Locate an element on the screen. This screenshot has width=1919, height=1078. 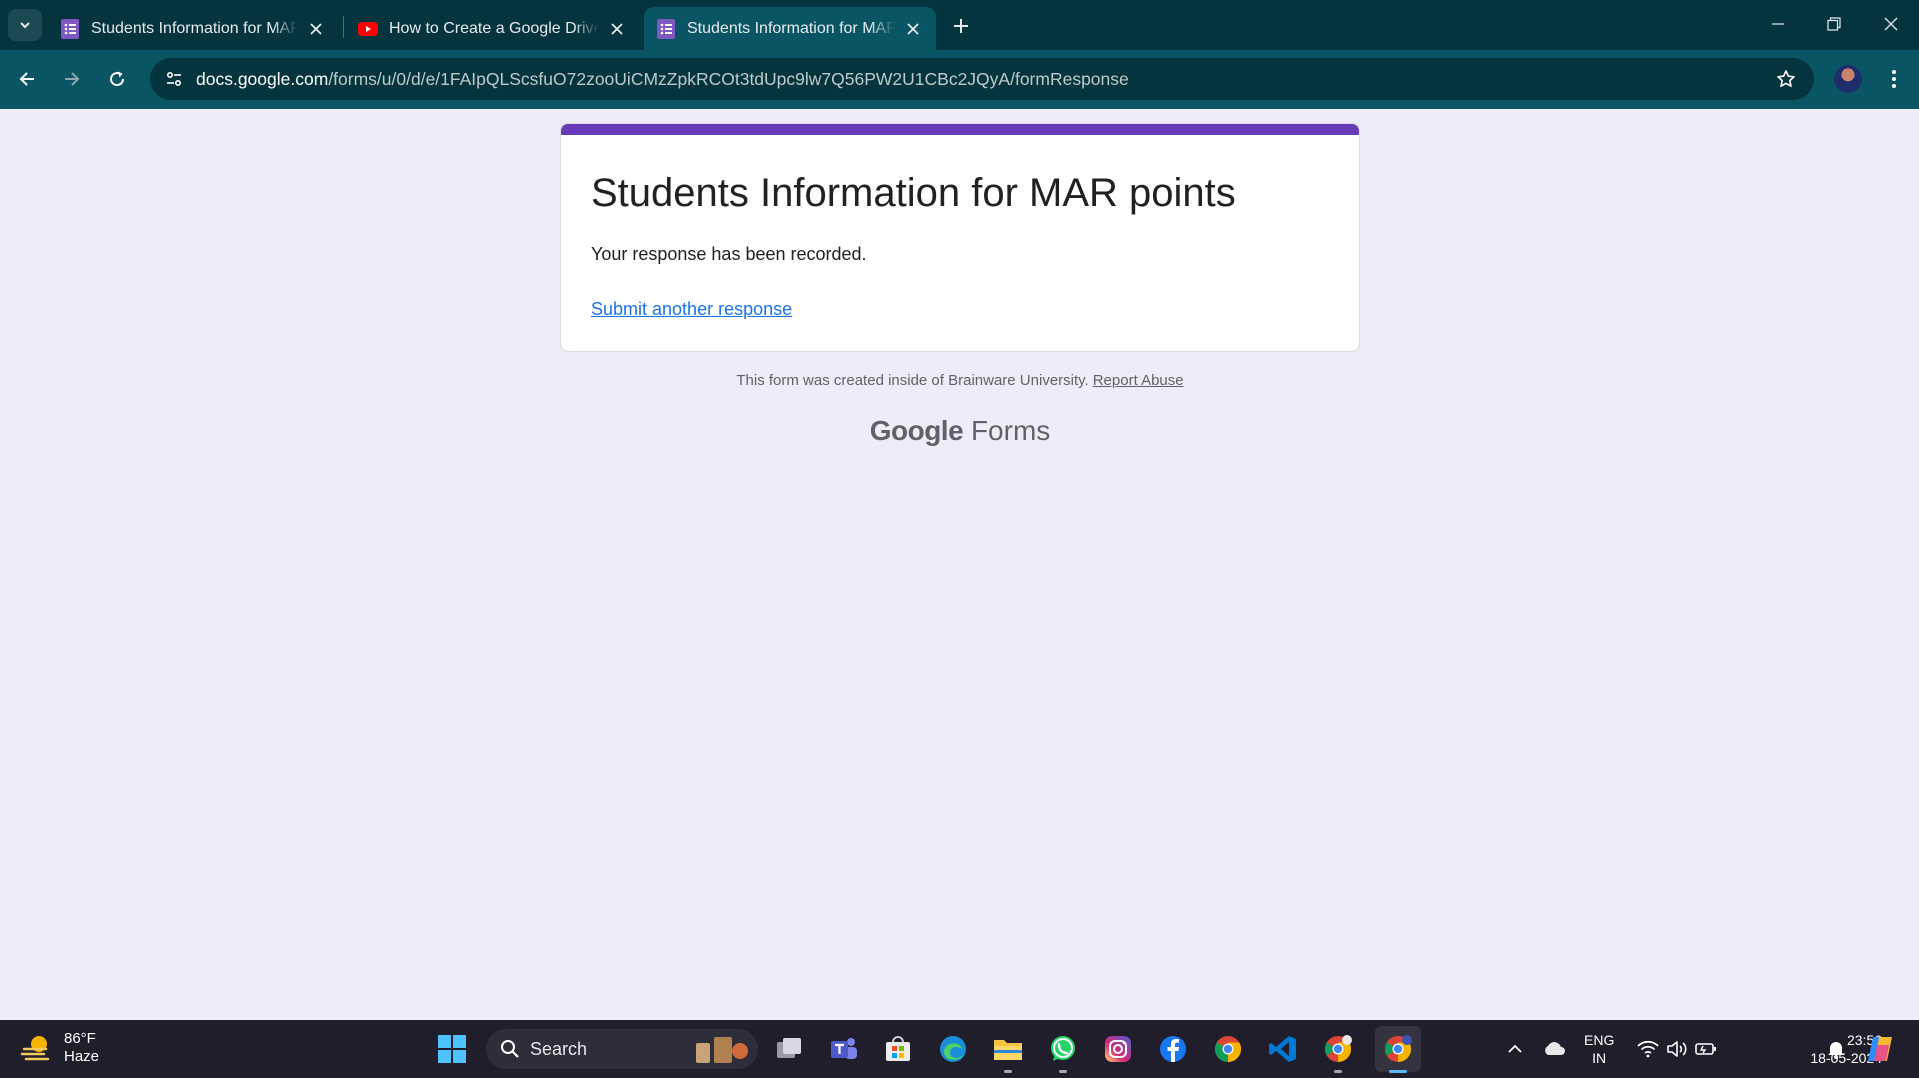
arrow-left-icon is located at coordinates (26, 79).